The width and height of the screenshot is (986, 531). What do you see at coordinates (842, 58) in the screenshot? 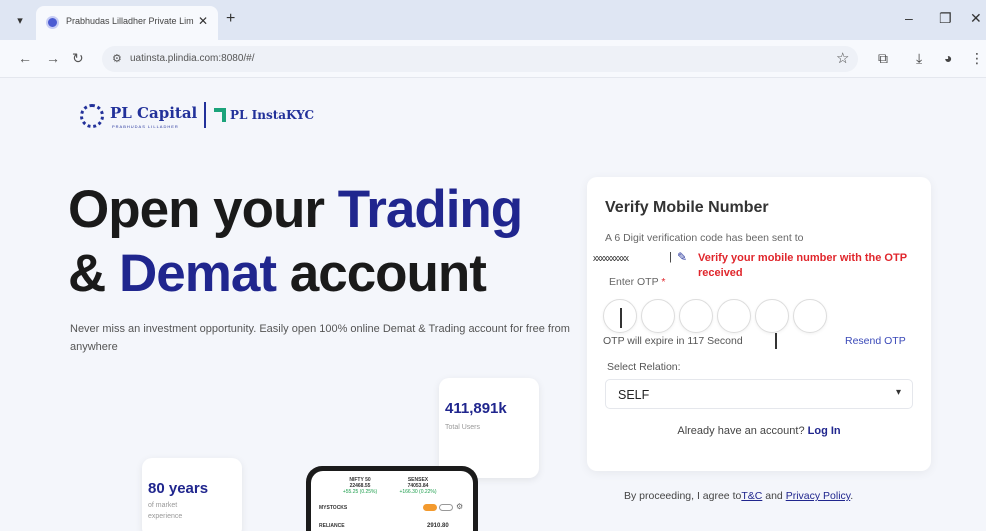
I see `bookmark-star-icon: ☆` at bounding box center [842, 58].